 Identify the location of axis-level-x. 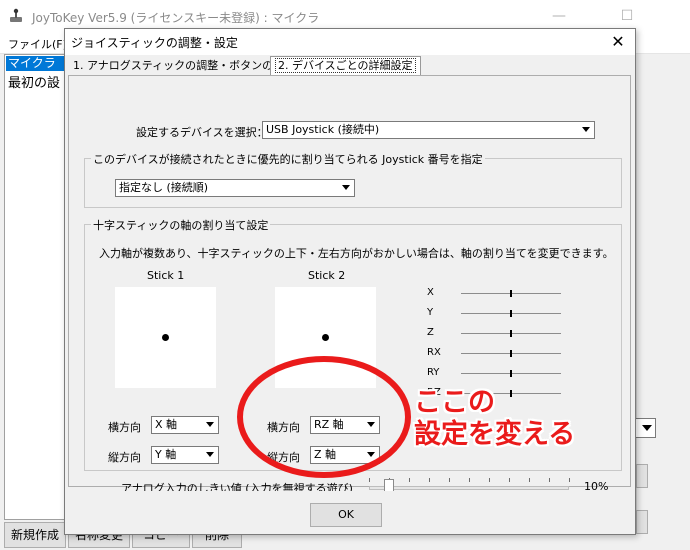
(511, 293).